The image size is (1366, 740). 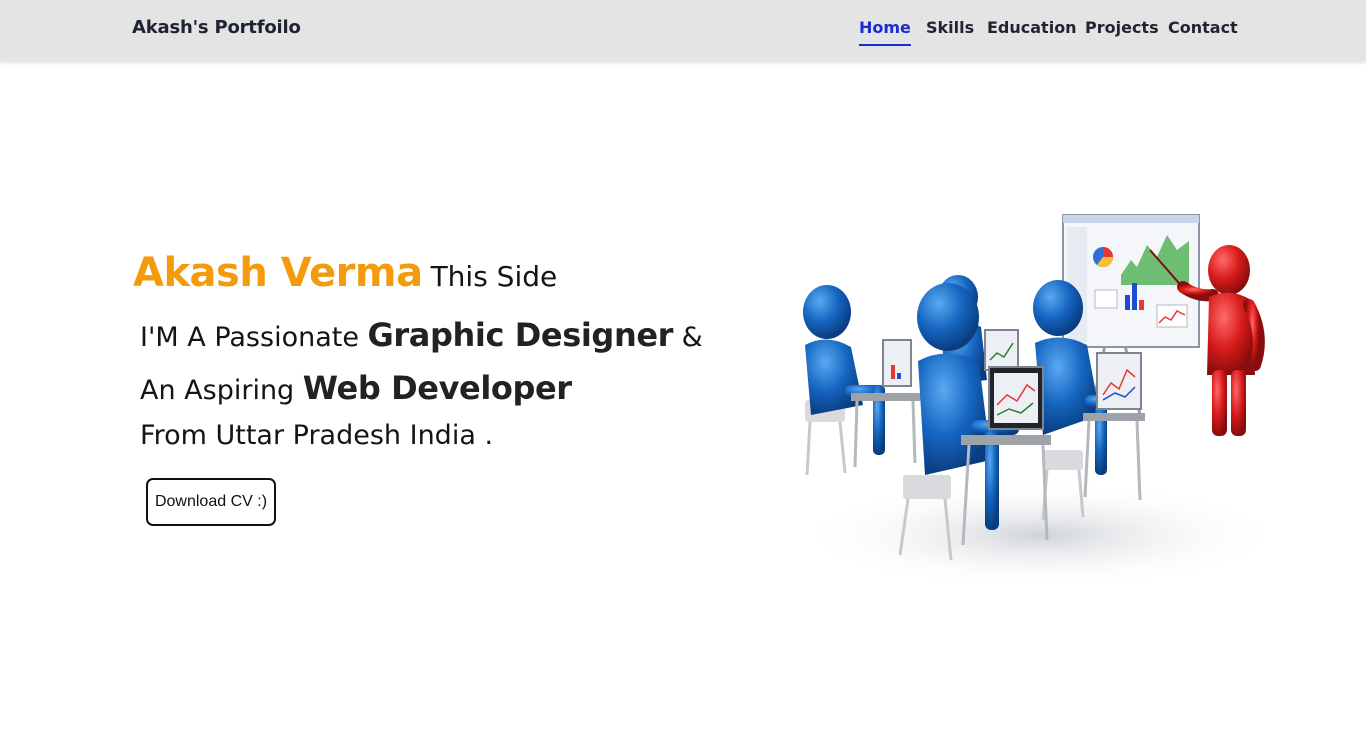 I want to click on hero-line3-prefix: An Aspiring, so click(x=217, y=390).